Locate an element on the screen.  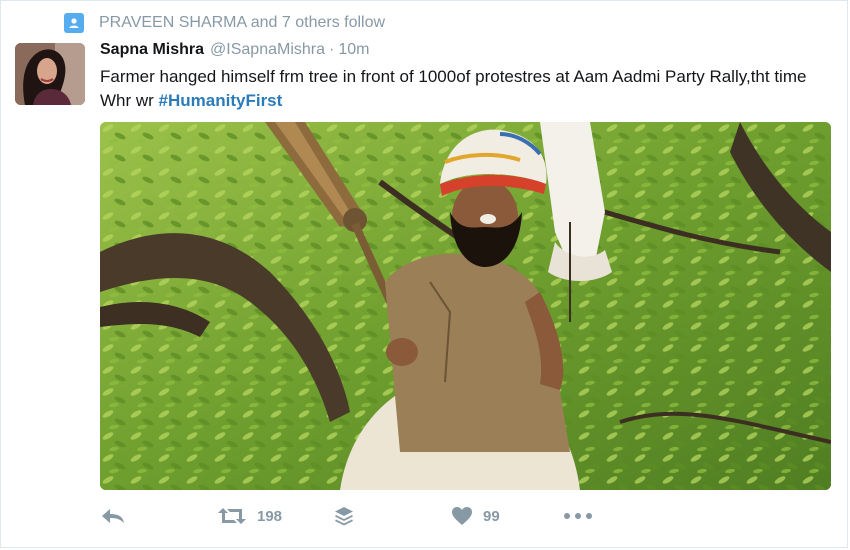
avatar is located at coordinates (50, 74).